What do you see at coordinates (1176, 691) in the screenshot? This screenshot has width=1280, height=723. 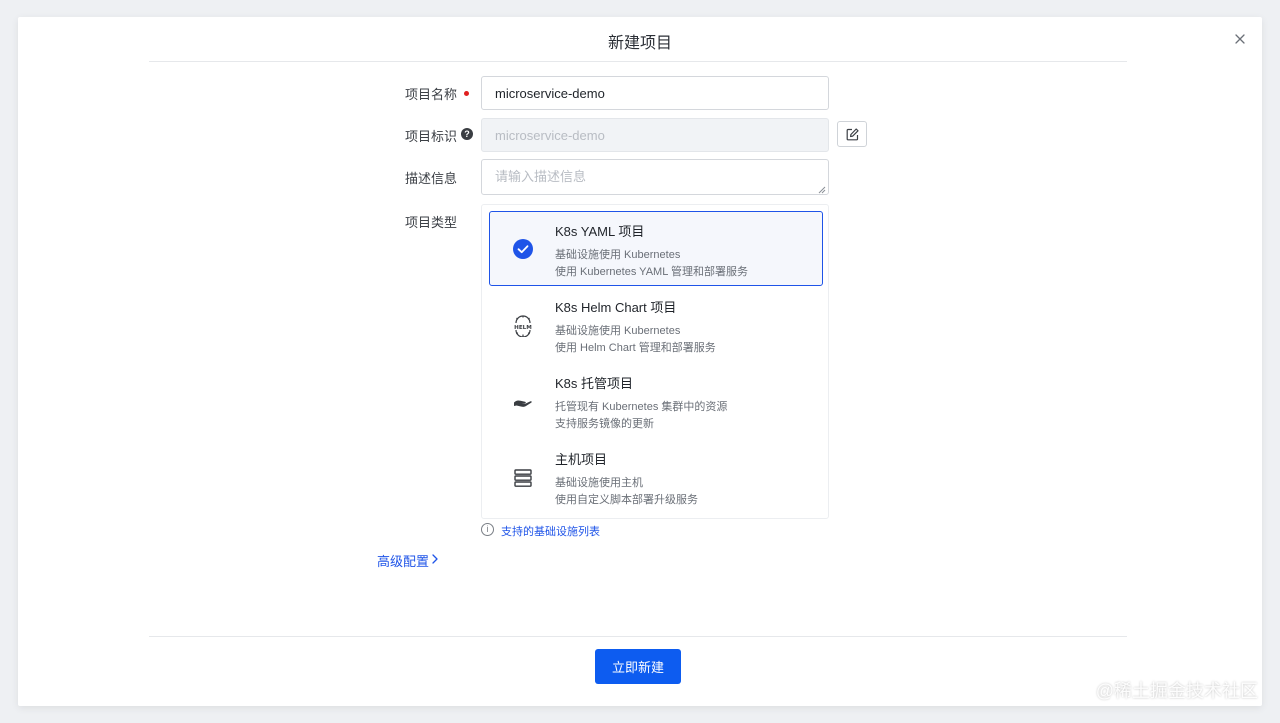 I see `watermark: @稀土掘金技术社区` at bounding box center [1176, 691].